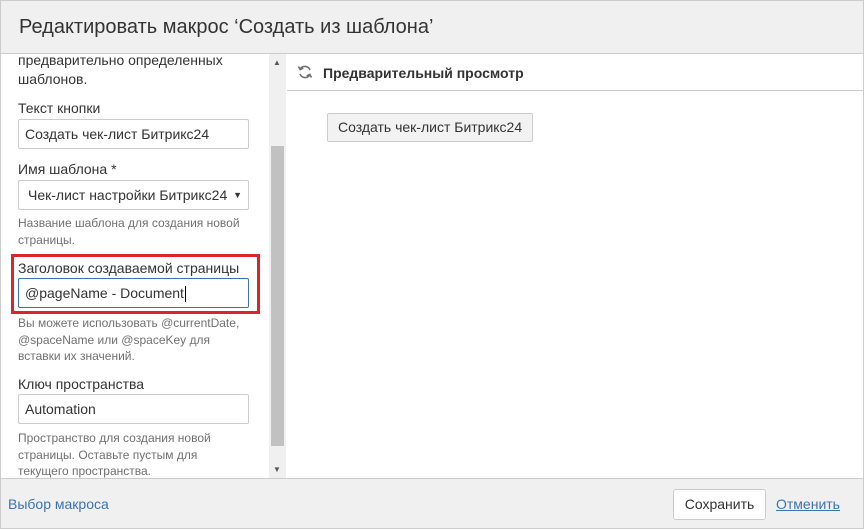 This screenshot has width=864, height=529. I want to click on hint-line: страницы., so click(47, 239).